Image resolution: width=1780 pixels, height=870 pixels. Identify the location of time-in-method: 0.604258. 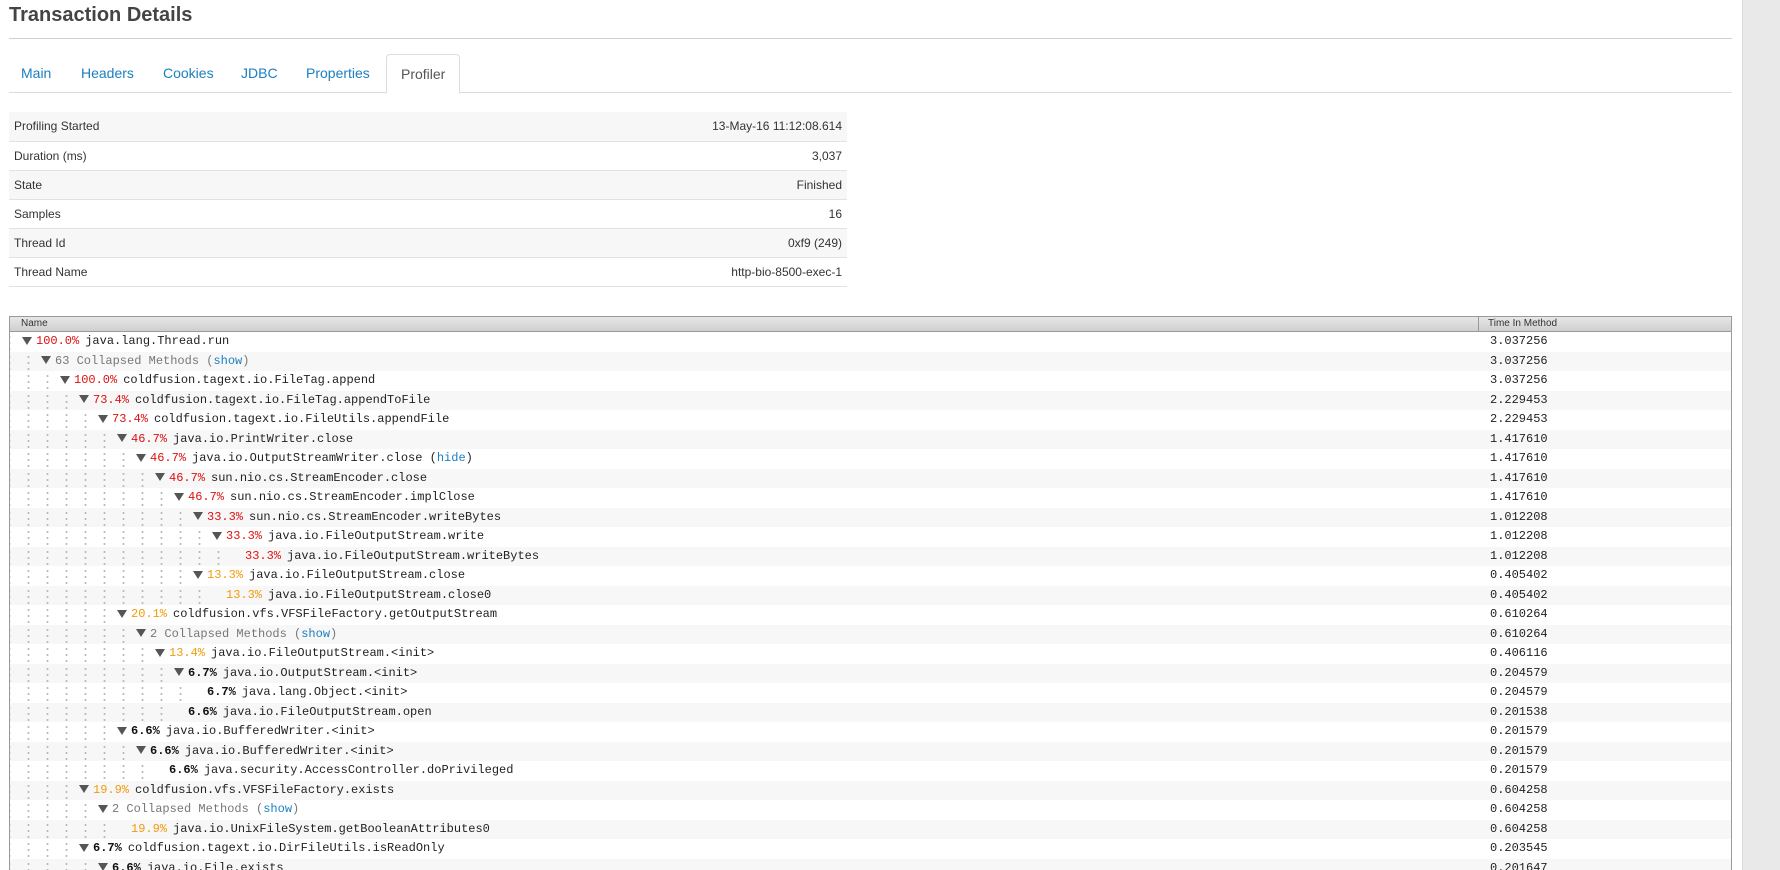
(1519, 809).